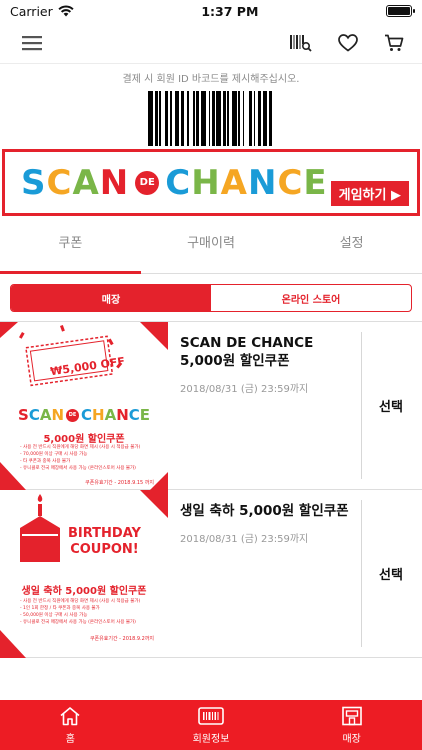 Image resolution: width=422 pixels, height=750 pixels. Describe the element at coordinates (351, 715) in the screenshot. I see `store-icon` at that location.